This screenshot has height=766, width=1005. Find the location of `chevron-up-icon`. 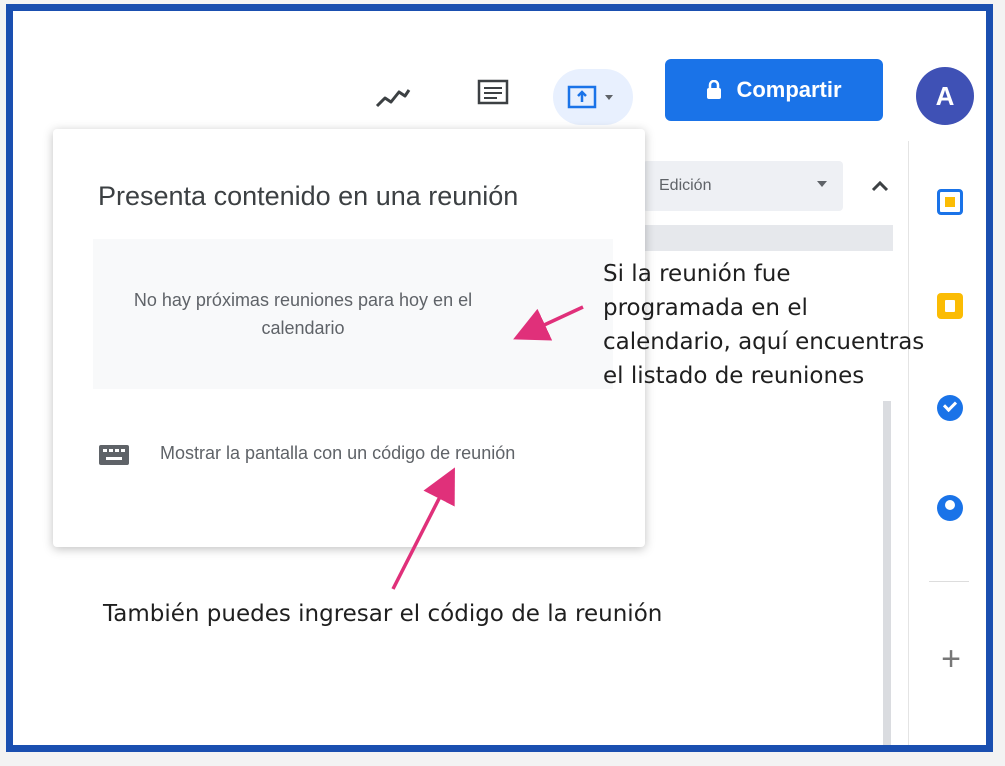

chevron-up-icon is located at coordinates (880, 186).